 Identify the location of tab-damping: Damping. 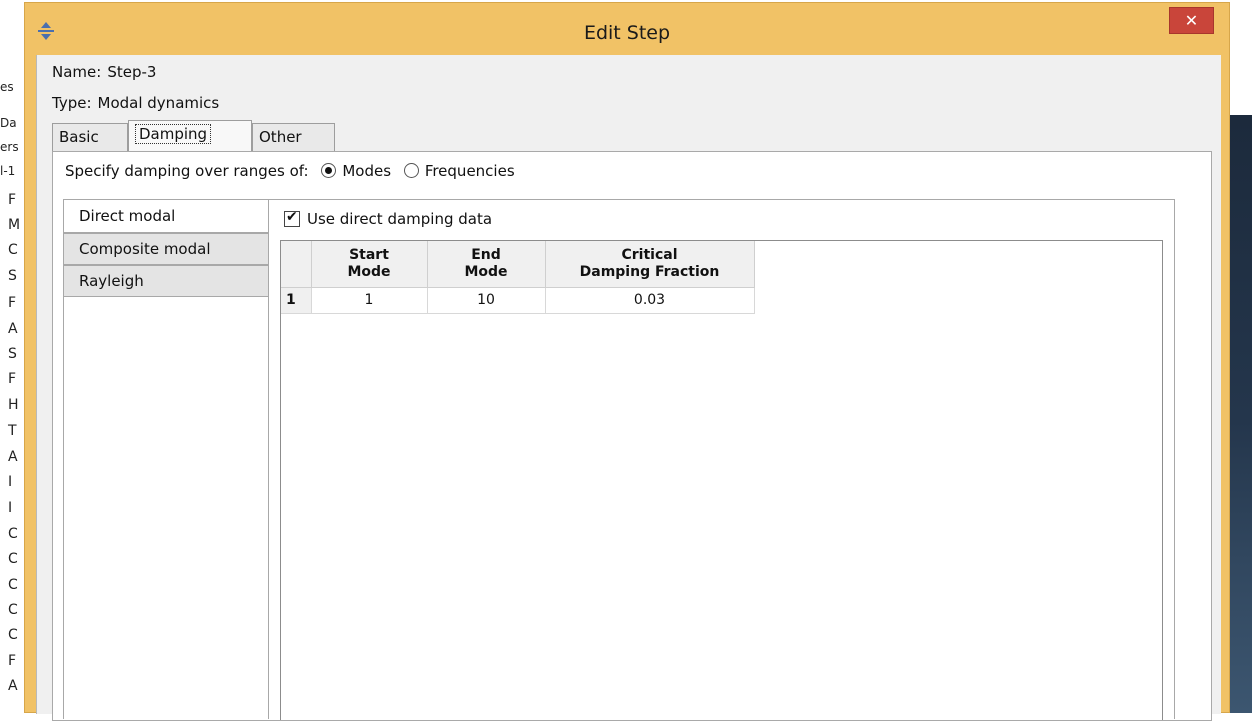
(190, 136).